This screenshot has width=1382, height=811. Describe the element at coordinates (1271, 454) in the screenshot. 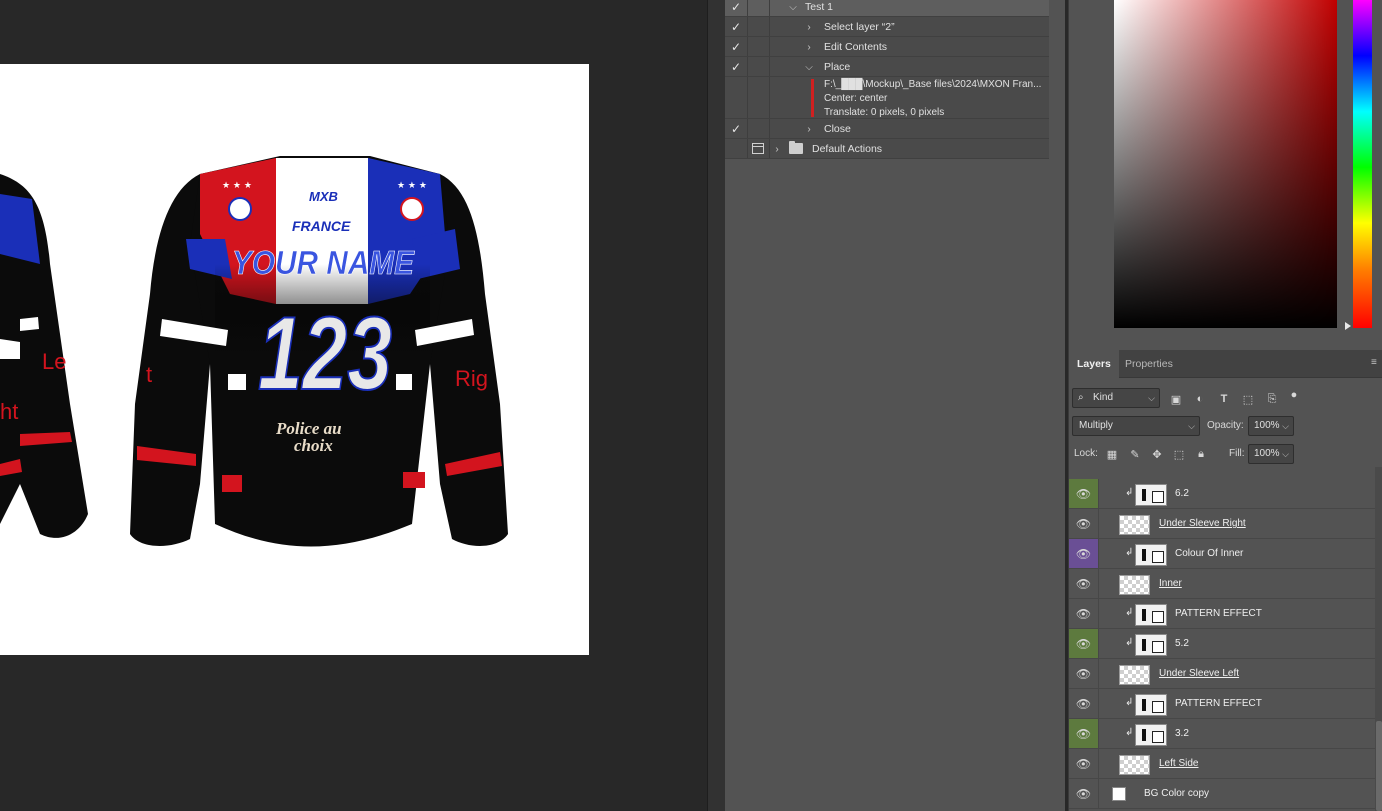

I see `fill-input: 100% ⌵` at that location.